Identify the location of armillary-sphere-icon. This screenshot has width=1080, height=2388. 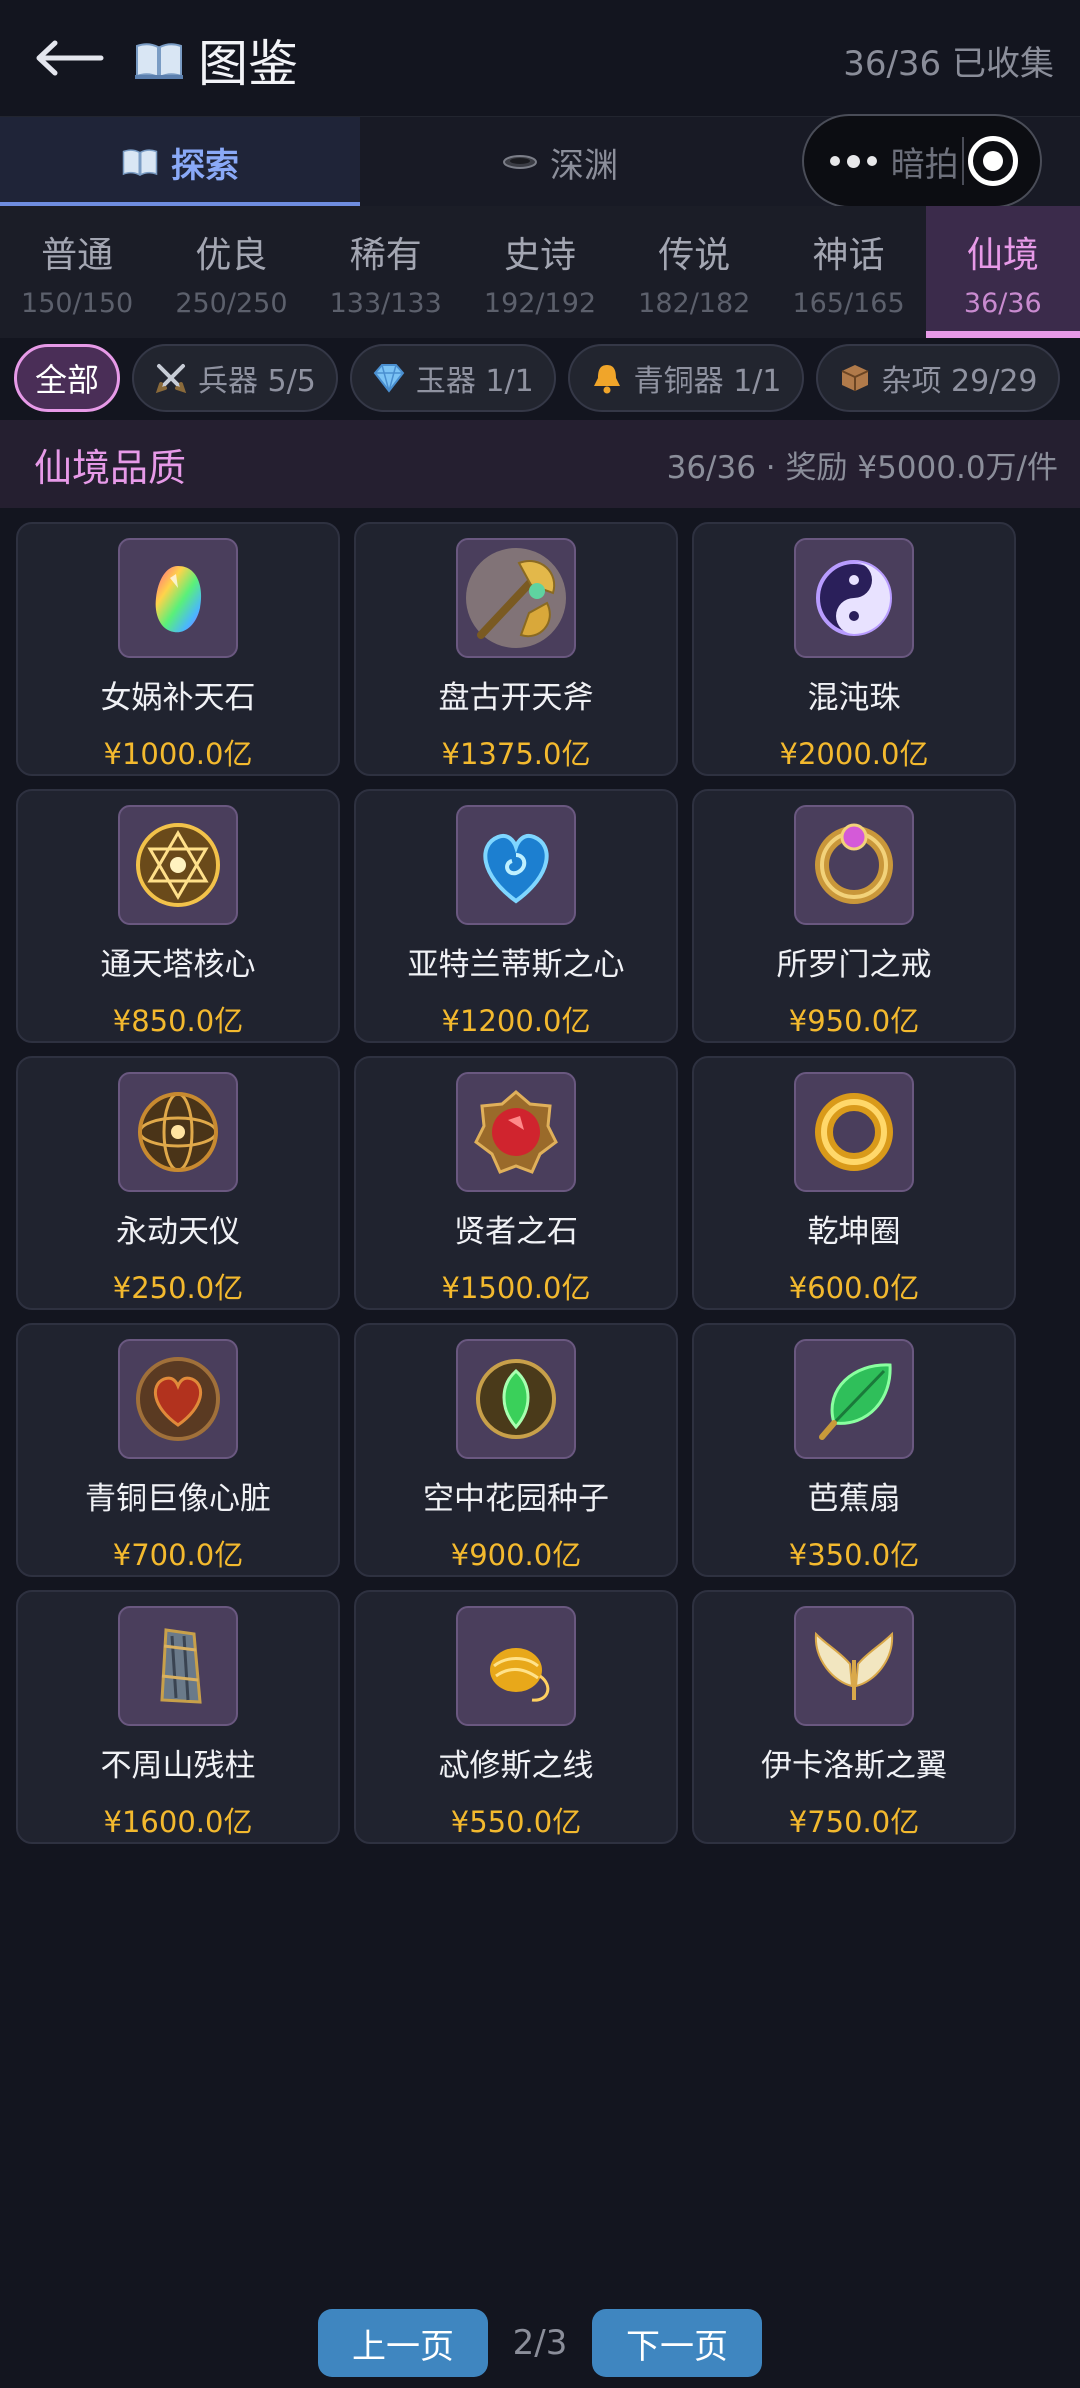
(178, 1132).